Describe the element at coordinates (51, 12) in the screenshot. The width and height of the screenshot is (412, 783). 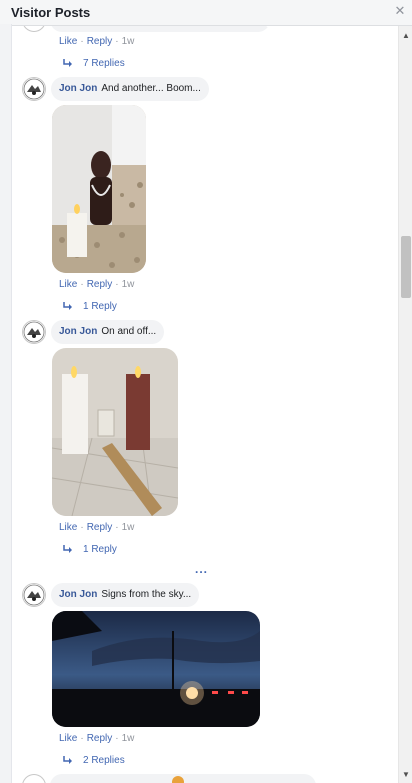
I see `panel-title: Visitor Posts` at that location.